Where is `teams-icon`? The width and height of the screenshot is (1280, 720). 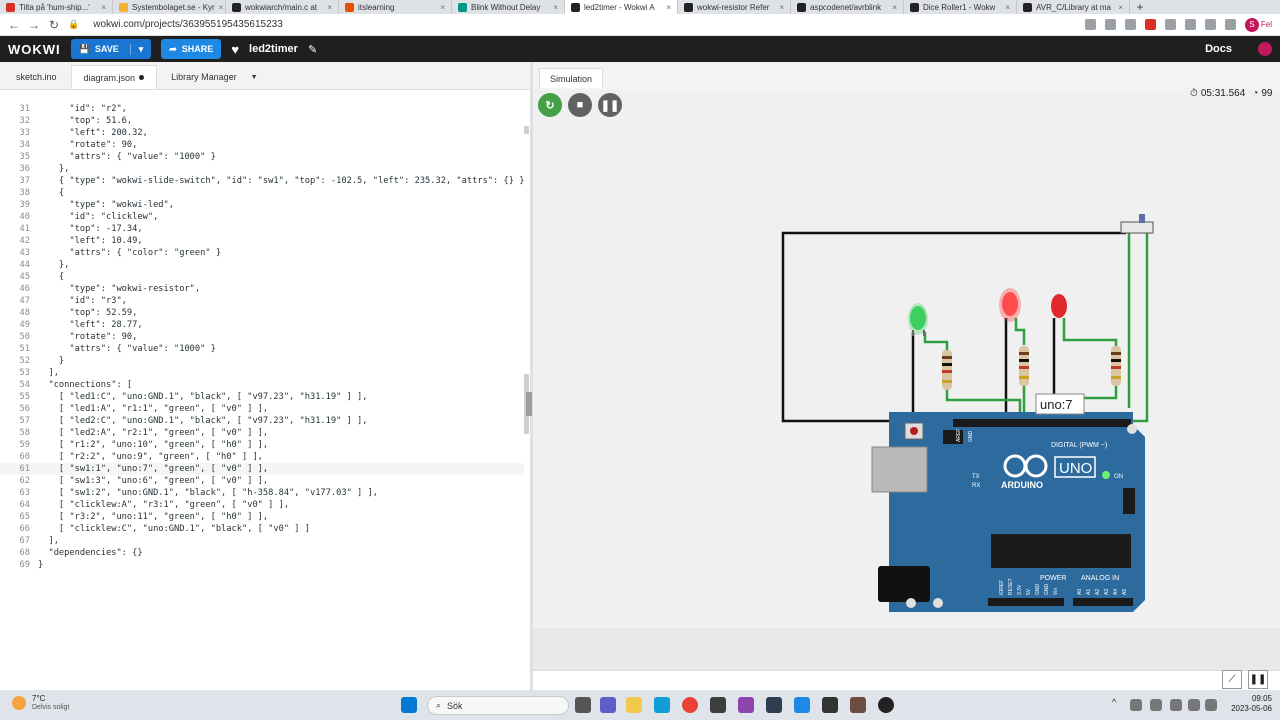
teams-icon is located at coordinates (608, 705).